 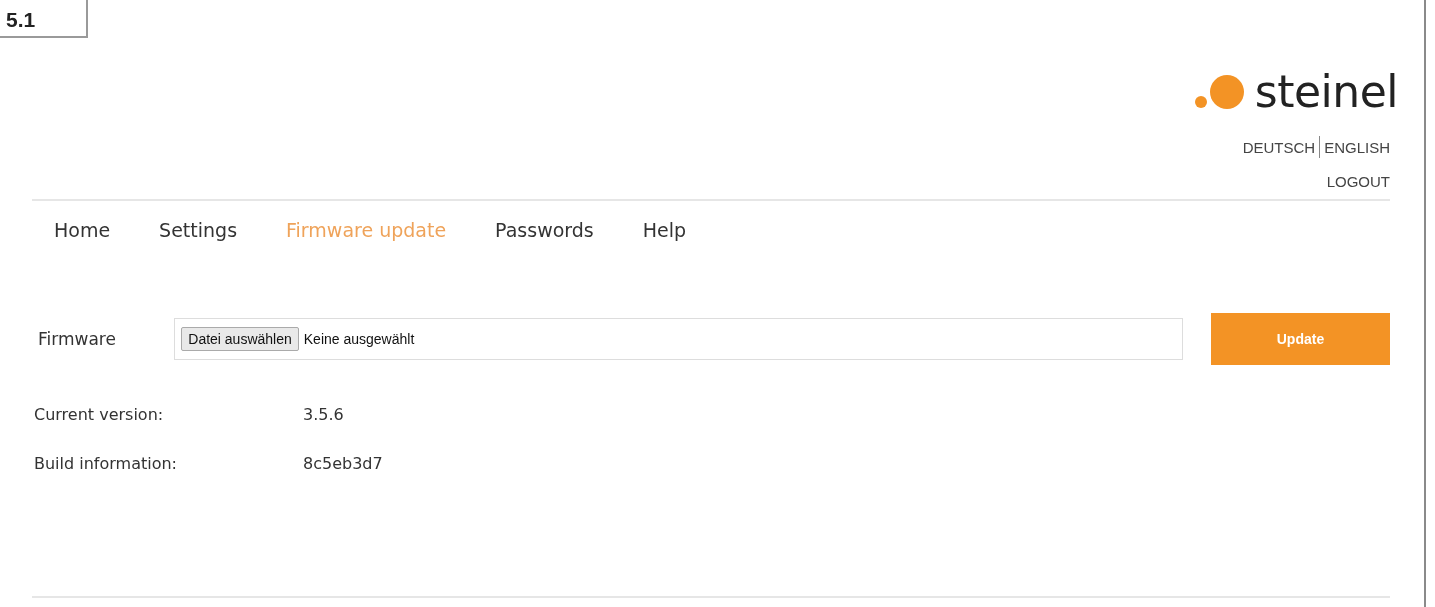 What do you see at coordinates (359, 339) in the screenshot?
I see `file-status: Keine ausgewählt` at bounding box center [359, 339].